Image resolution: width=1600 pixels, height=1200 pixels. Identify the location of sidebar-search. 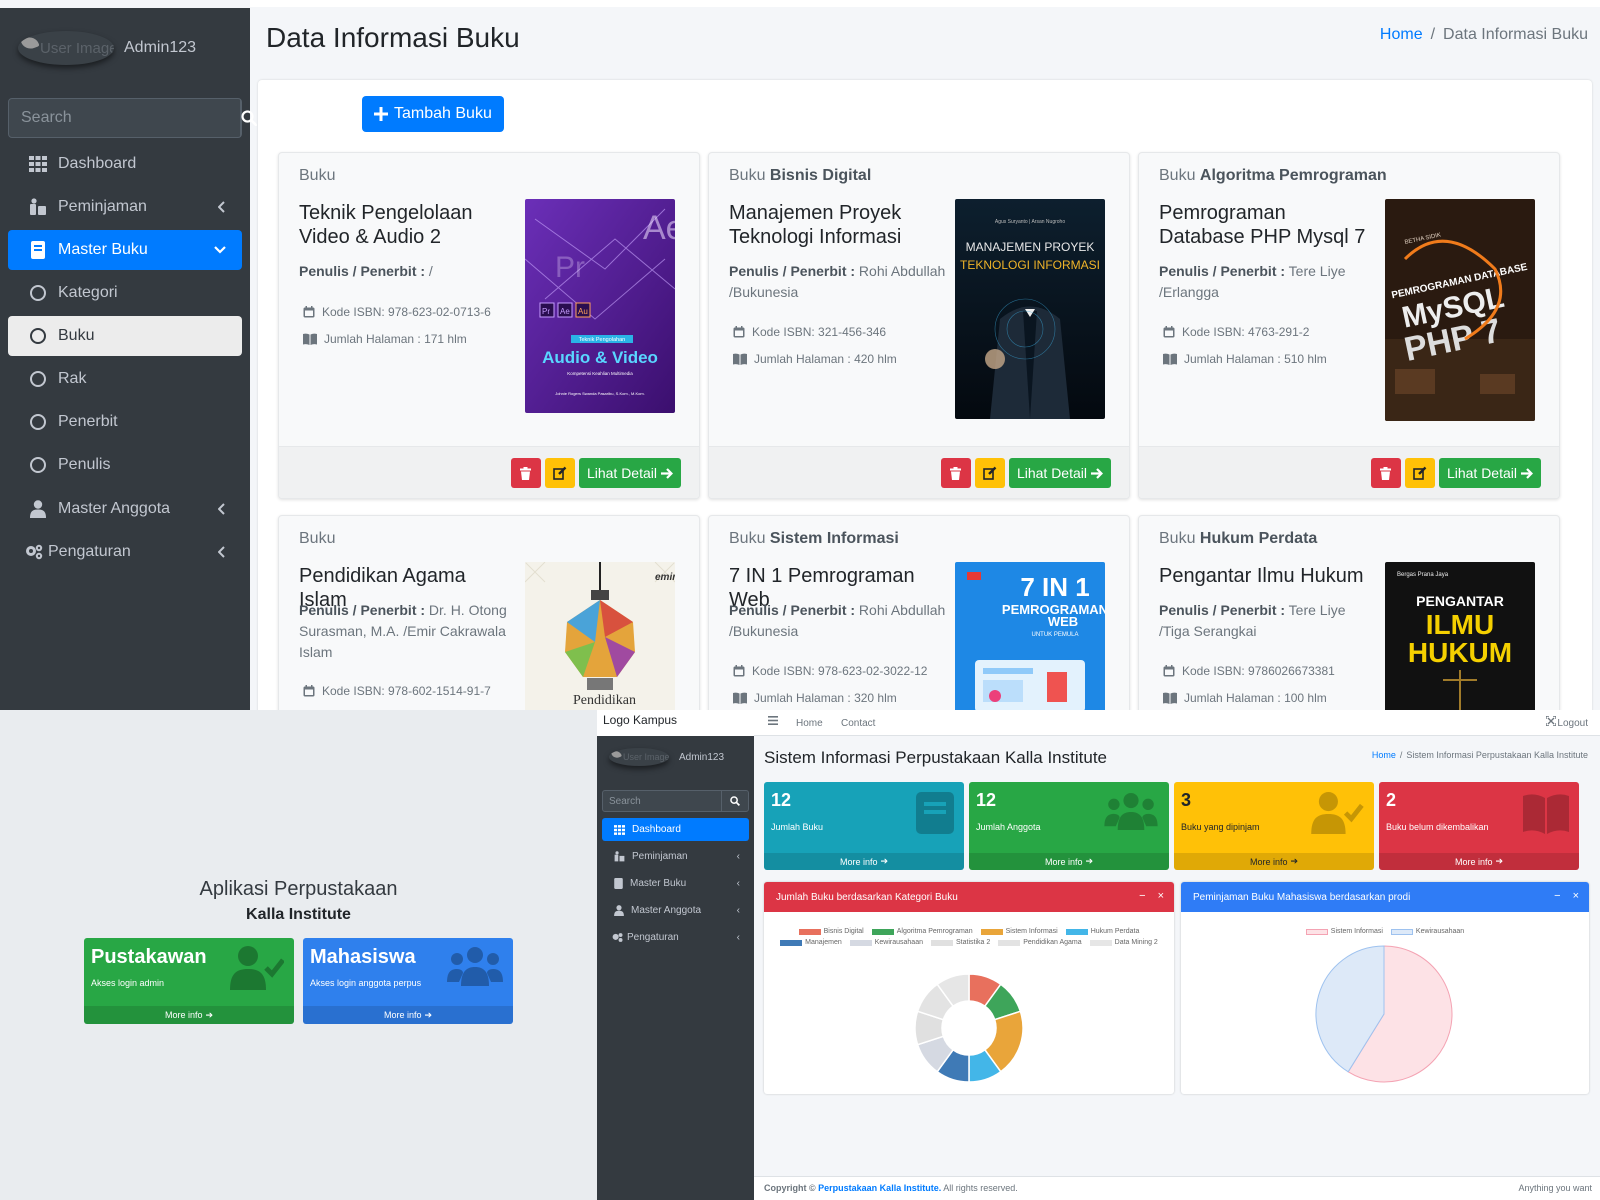
(675, 801).